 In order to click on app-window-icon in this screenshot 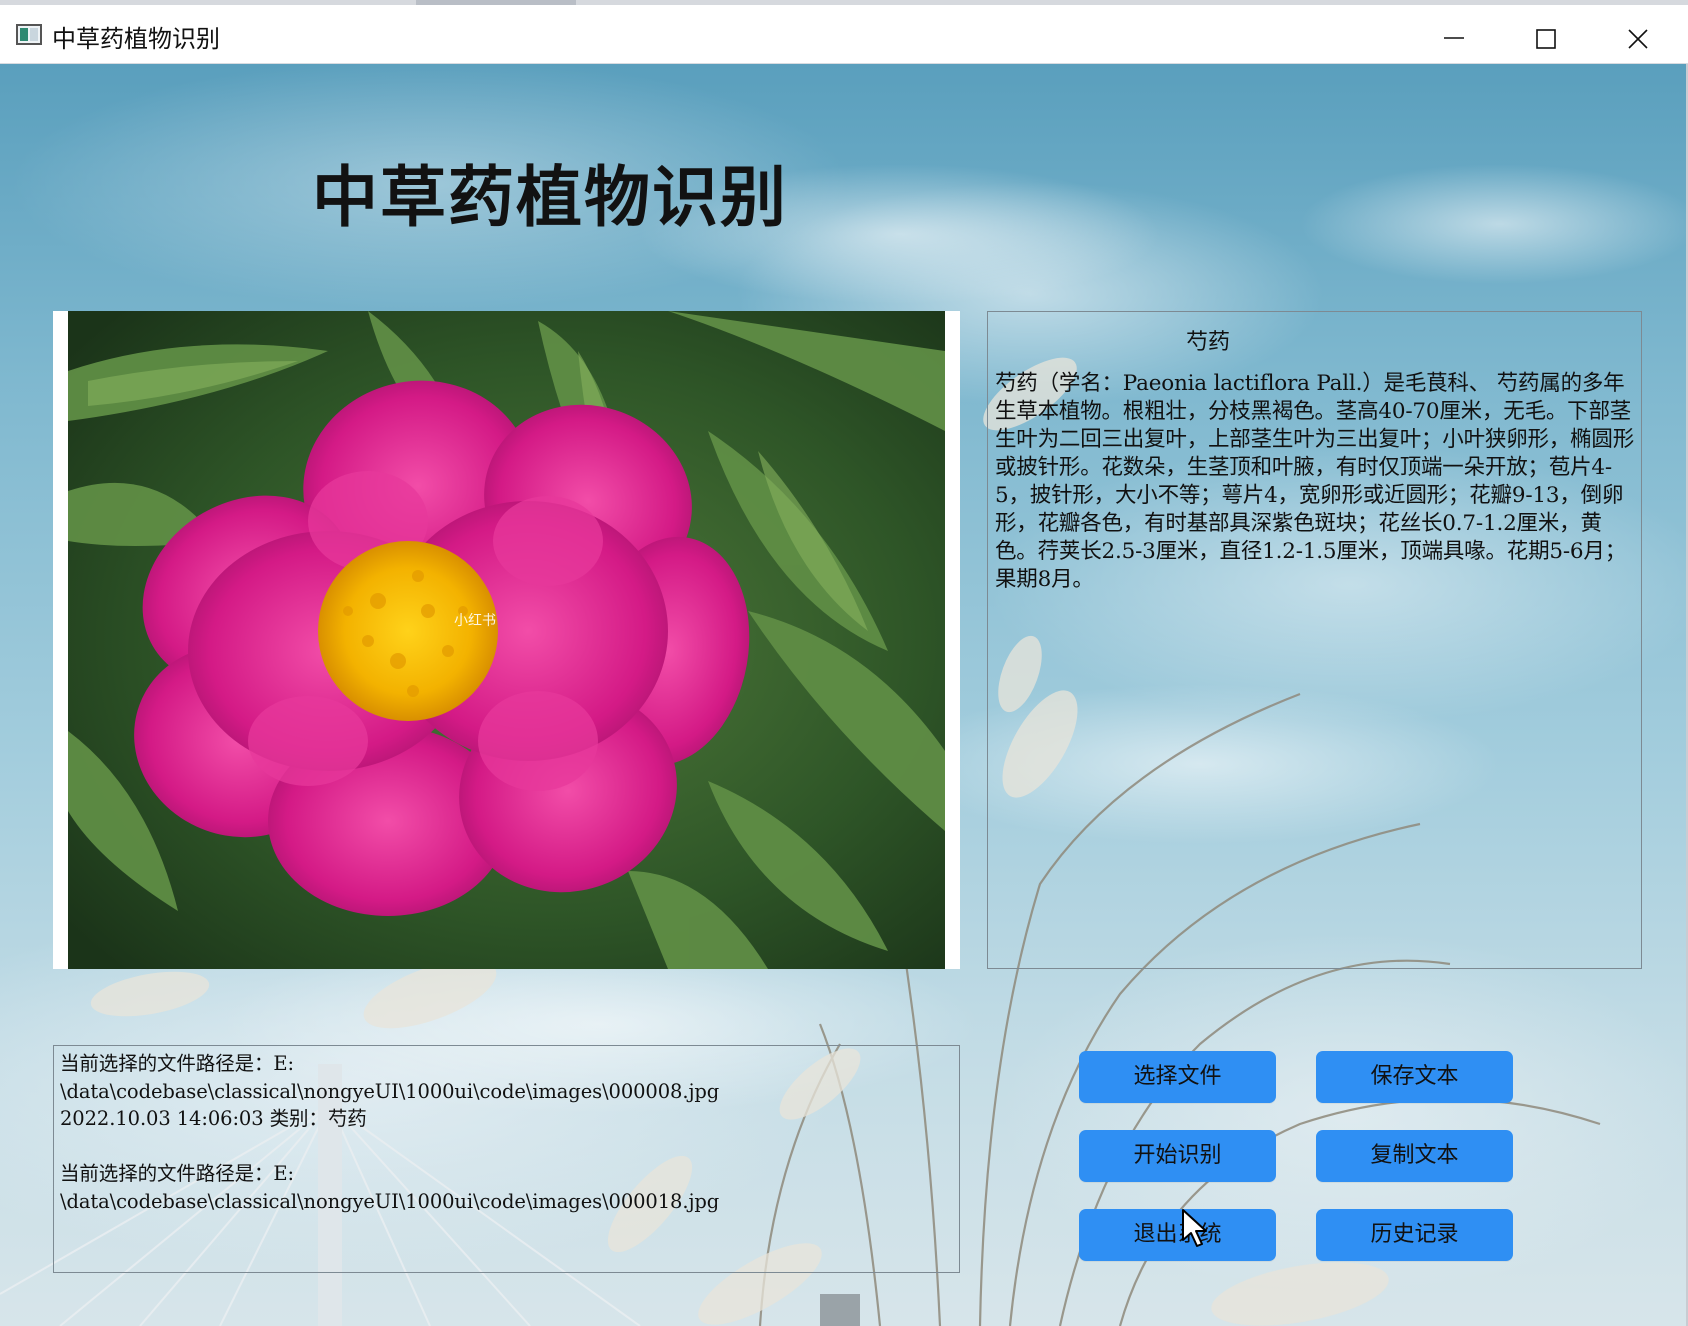, I will do `click(29, 34)`.